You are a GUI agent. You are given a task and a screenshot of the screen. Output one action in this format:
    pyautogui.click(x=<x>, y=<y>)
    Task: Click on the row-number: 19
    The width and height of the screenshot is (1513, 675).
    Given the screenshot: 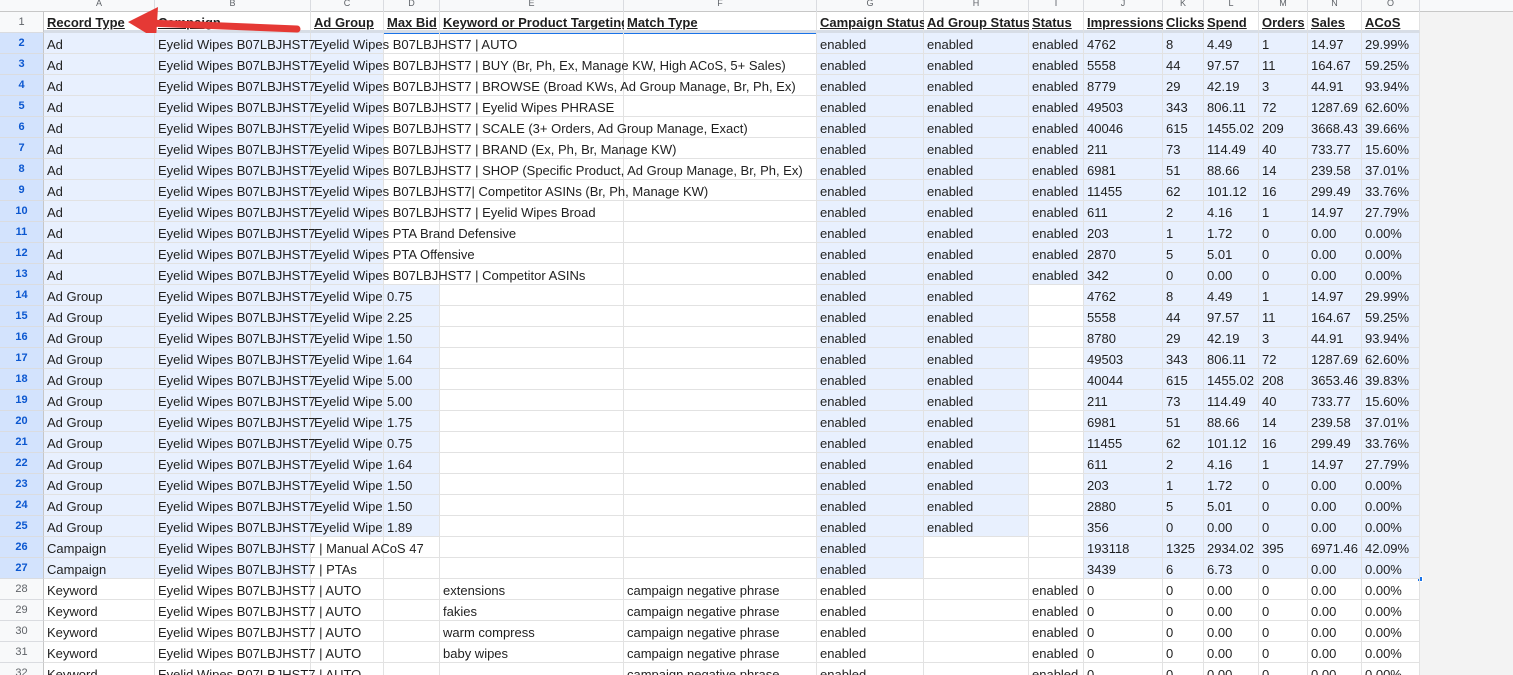 What is the action you would take?
    pyautogui.click(x=22, y=400)
    